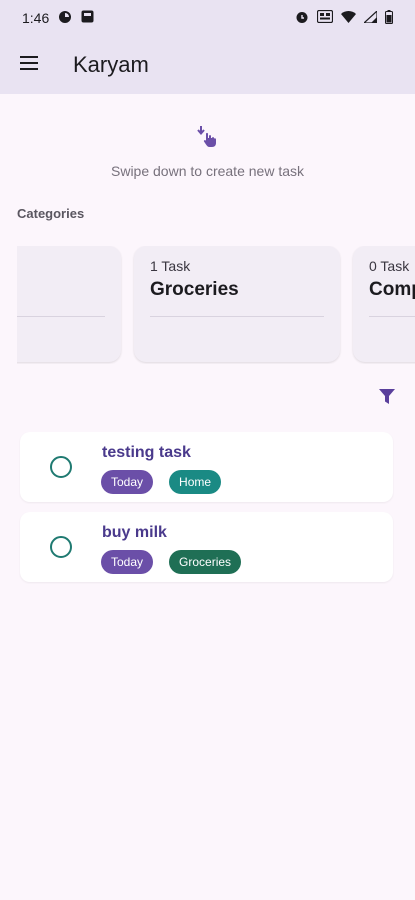  What do you see at coordinates (195, 482) in the screenshot?
I see `category-chip: Home` at bounding box center [195, 482].